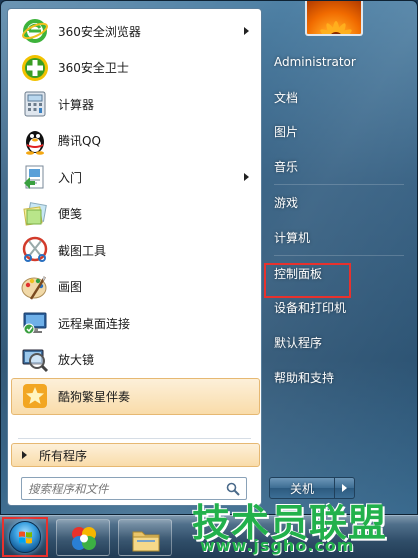 The height and width of the screenshot is (558, 418). What do you see at coordinates (233, 489) in the screenshot?
I see `search-icon` at bounding box center [233, 489].